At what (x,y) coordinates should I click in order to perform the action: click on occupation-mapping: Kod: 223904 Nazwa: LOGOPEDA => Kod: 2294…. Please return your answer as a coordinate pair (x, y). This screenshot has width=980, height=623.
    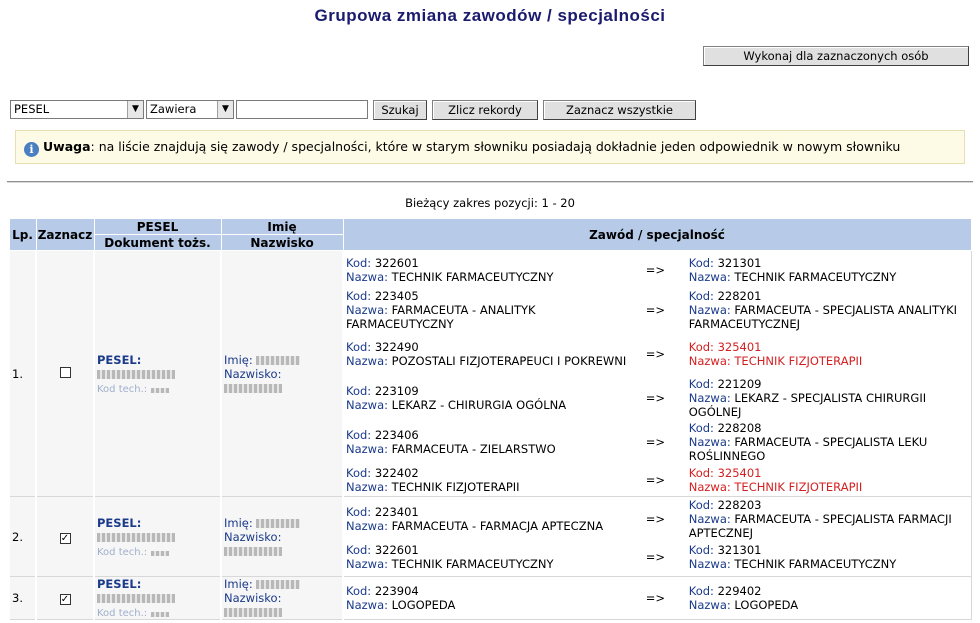
    Looking at the image, I should click on (657, 598).